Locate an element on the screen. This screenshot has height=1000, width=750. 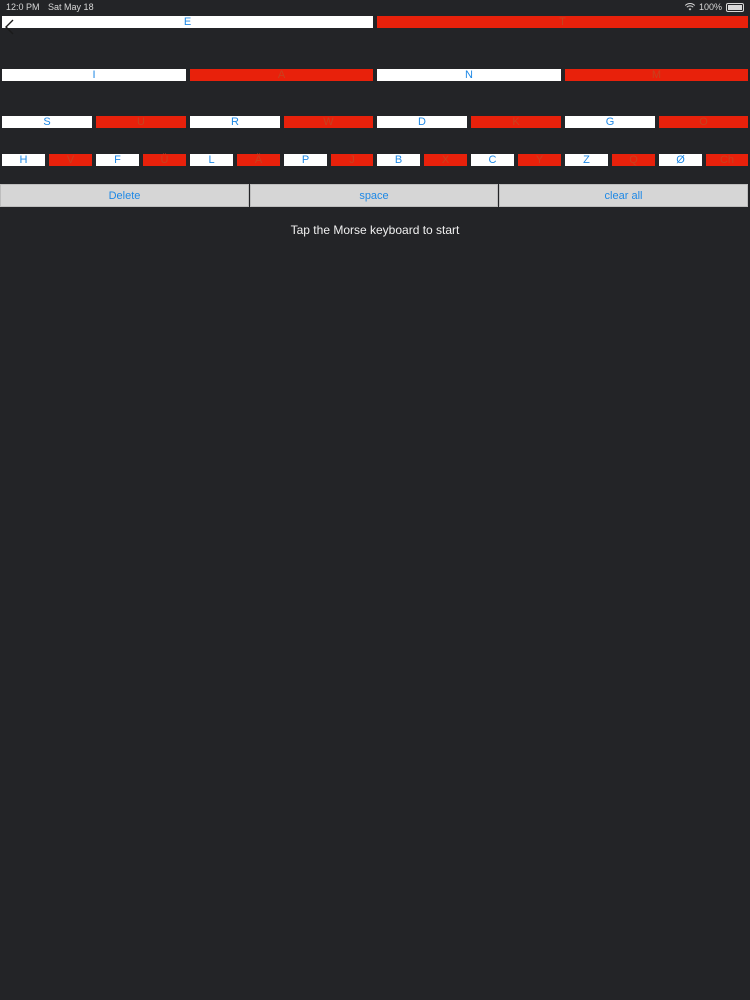
key-r: R is located at coordinates (235, 122).